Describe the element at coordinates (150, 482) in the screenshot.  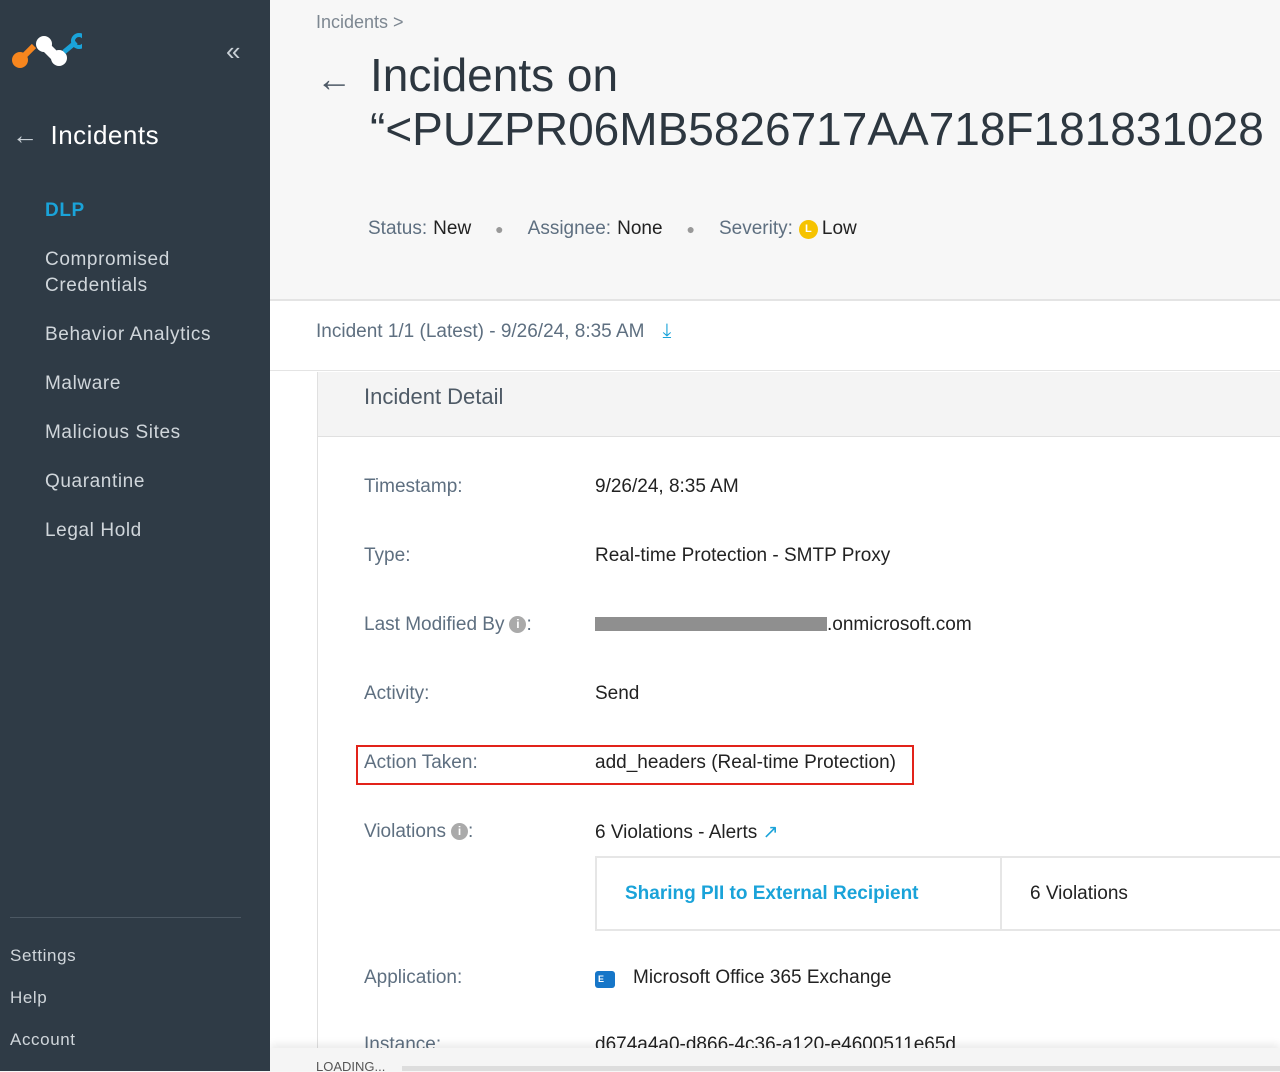
I see `sidebar-item-quarantine: Quarantine` at that location.